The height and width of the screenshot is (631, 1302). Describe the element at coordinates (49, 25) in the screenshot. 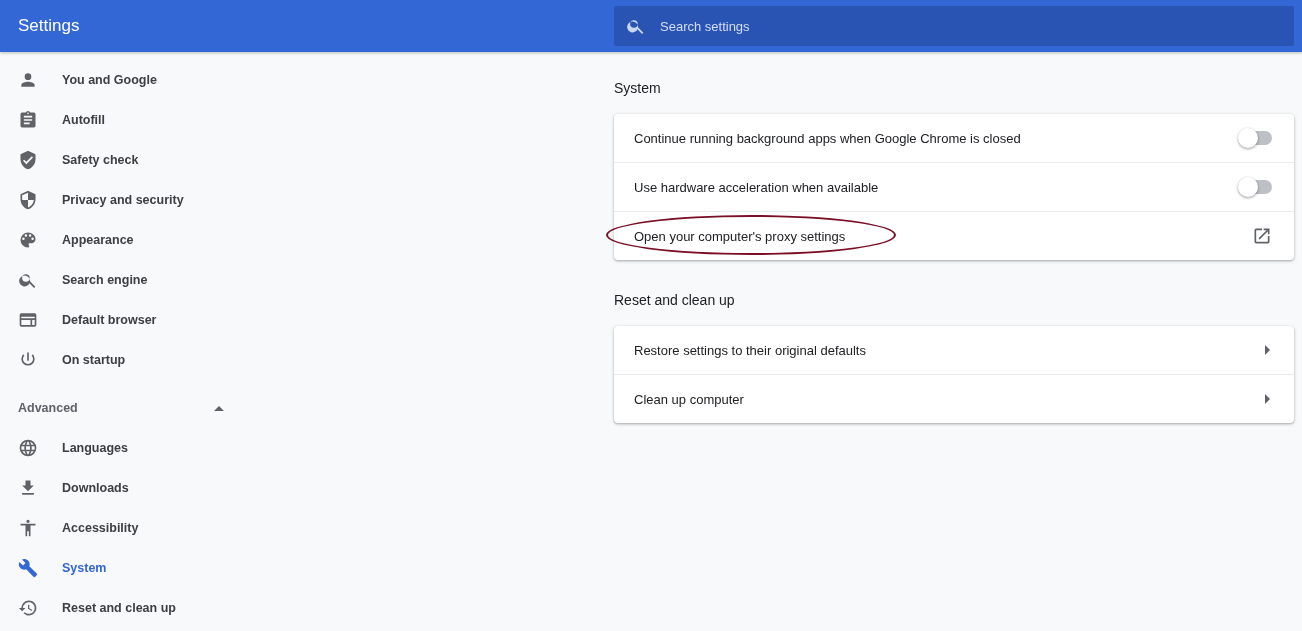

I see `page-title: Settings` at that location.